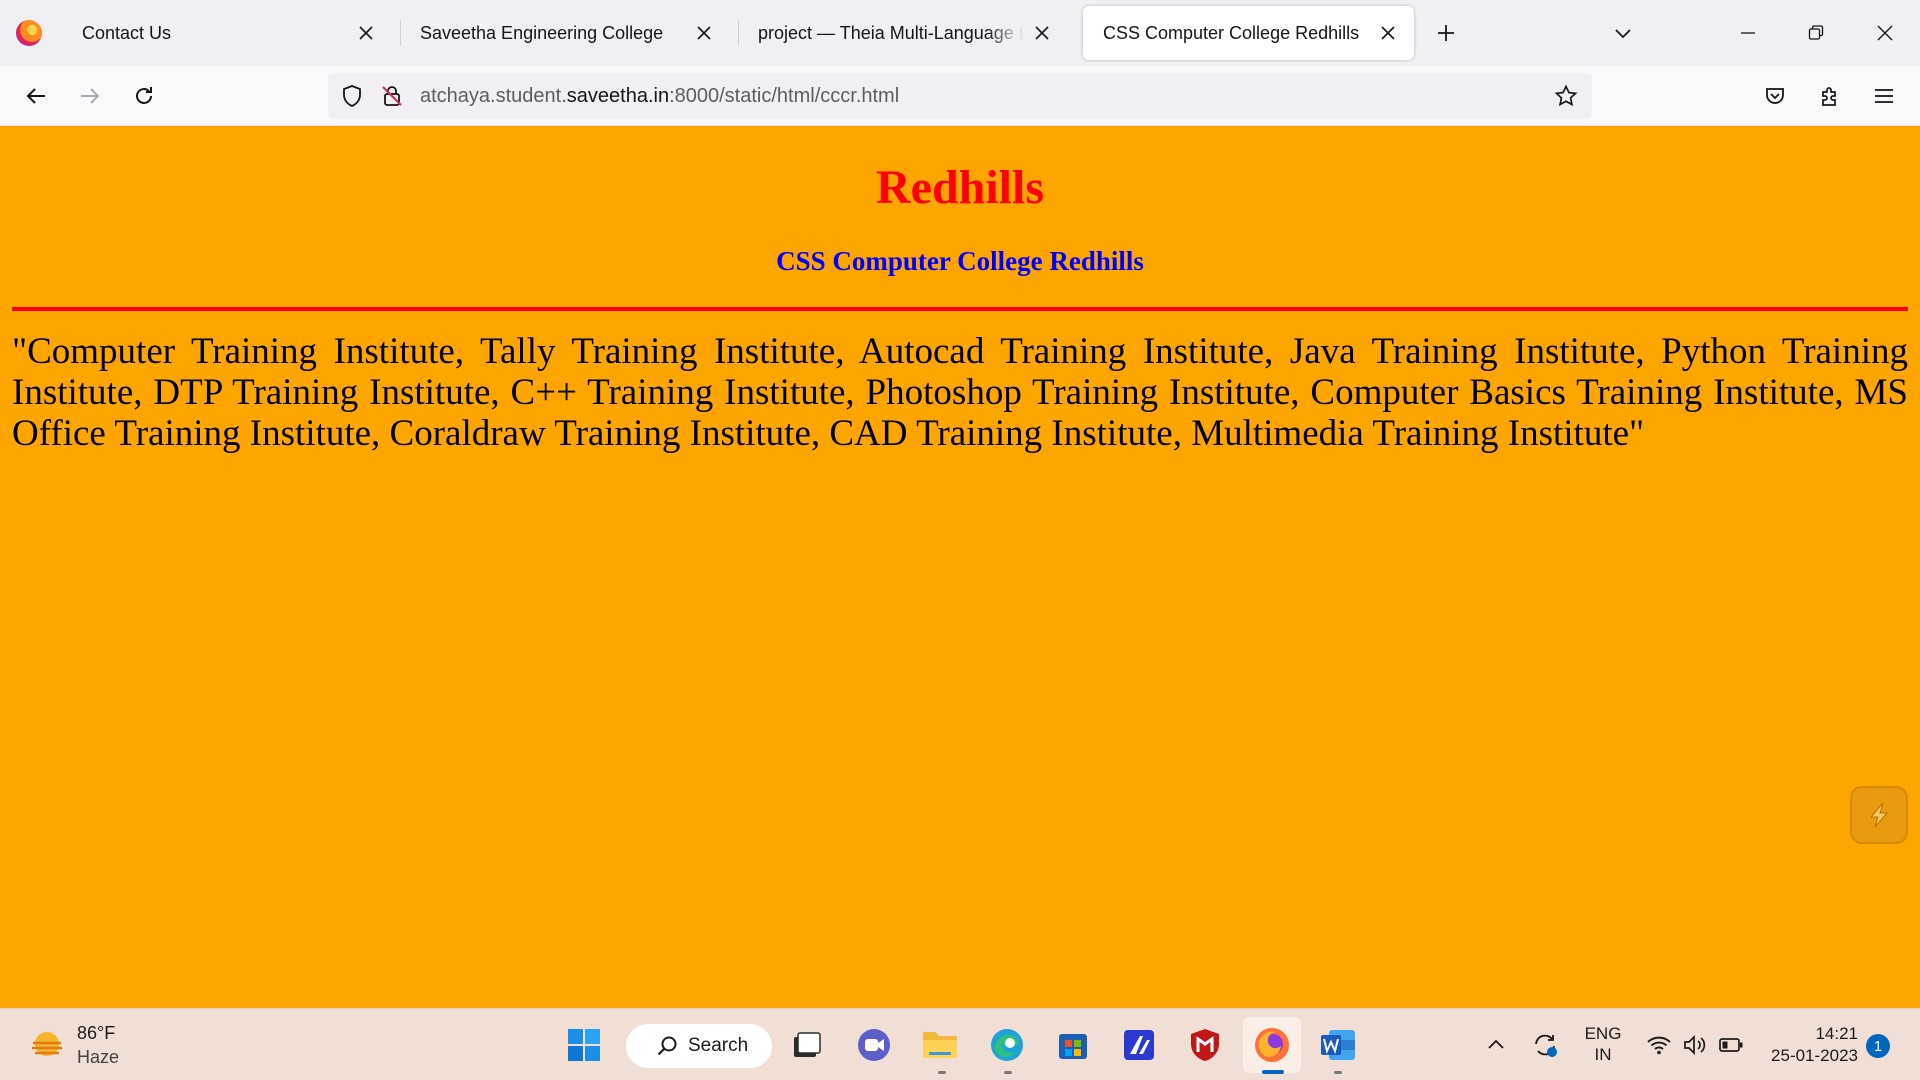 Image resolution: width=1920 pixels, height=1080 pixels. I want to click on task-view-icon, so click(807, 1044).